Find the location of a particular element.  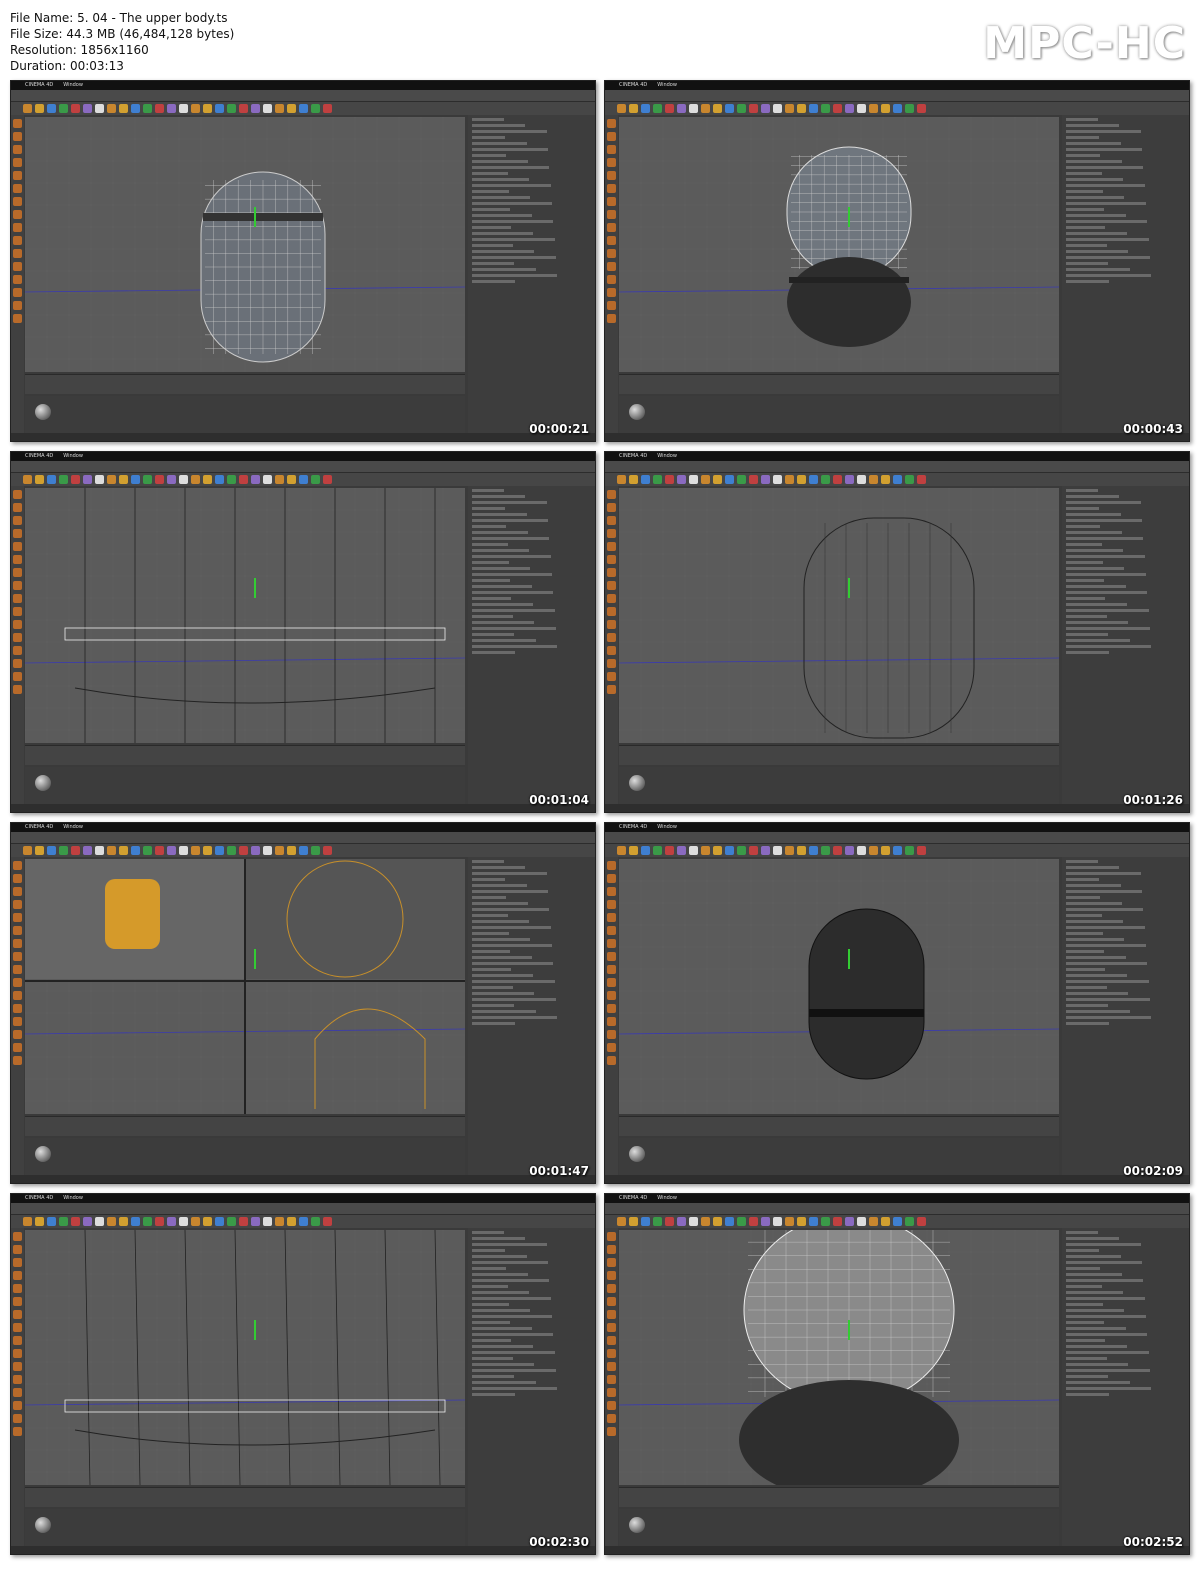

video-thumbnail: CINEMA 4D Window 00:00:21 is located at coordinates (303, 261).